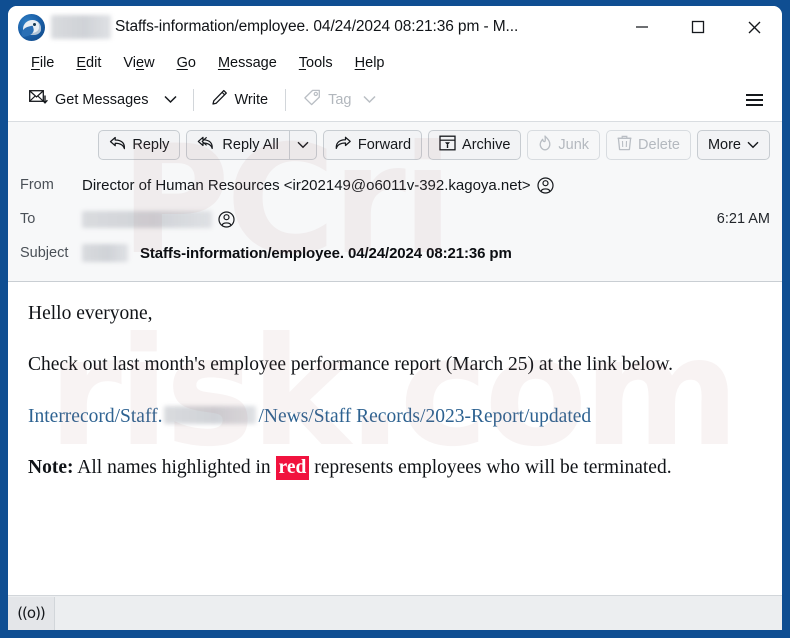  What do you see at coordinates (38, 99) in the screenshot?
I see `envelope-download-icon` at bounding box center [38, 99].